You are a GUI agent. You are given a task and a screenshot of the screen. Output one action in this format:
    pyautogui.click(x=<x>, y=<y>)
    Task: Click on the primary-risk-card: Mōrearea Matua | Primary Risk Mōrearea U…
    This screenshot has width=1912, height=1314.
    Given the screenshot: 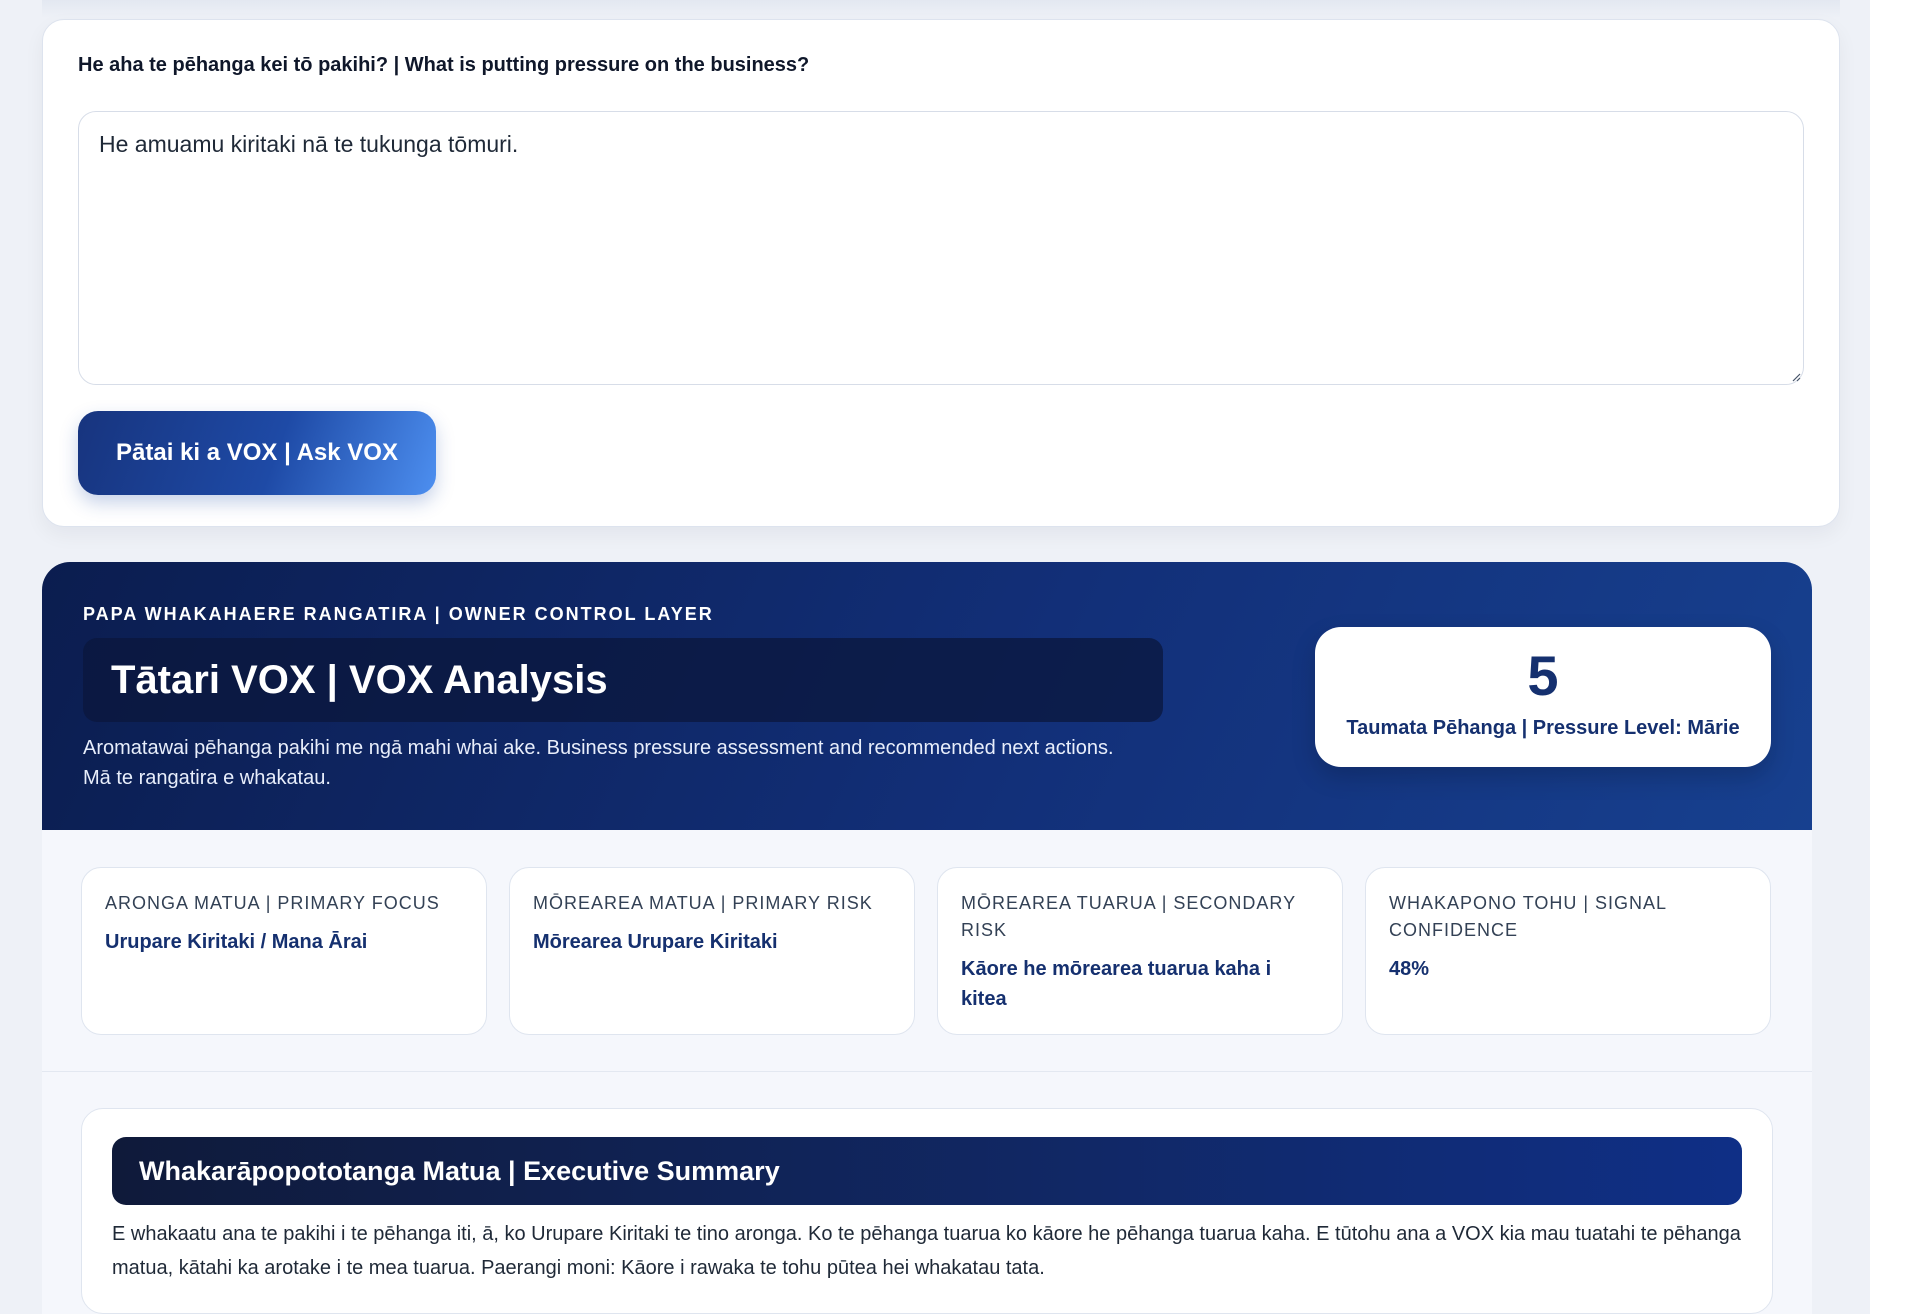 What is the action you would take?
    pyautogui.click(x=712, y=951)
    